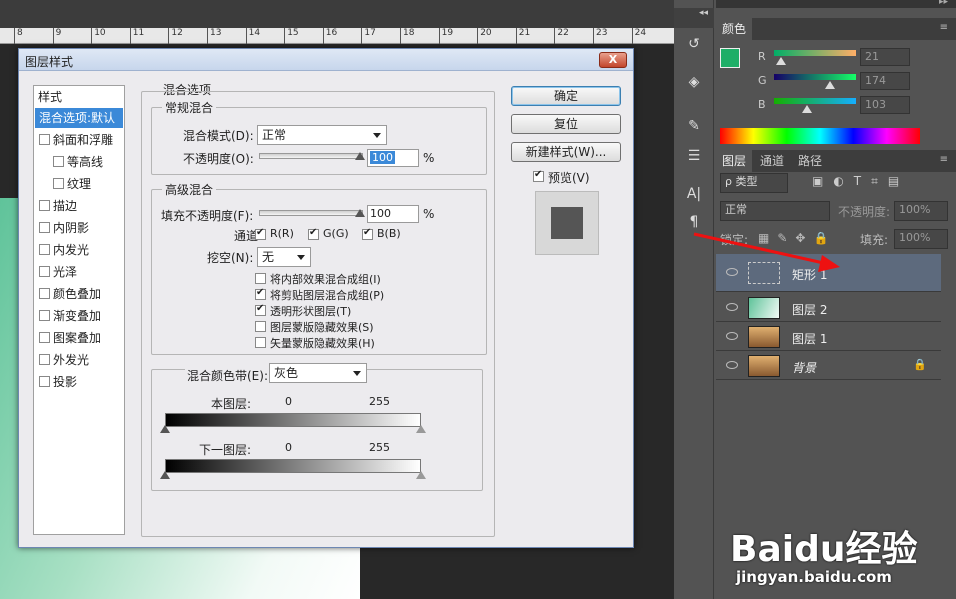  What do you see at coordinates (613, 60) in the screenshot?
I see `close-button: X` at bounding box center [613, 60].